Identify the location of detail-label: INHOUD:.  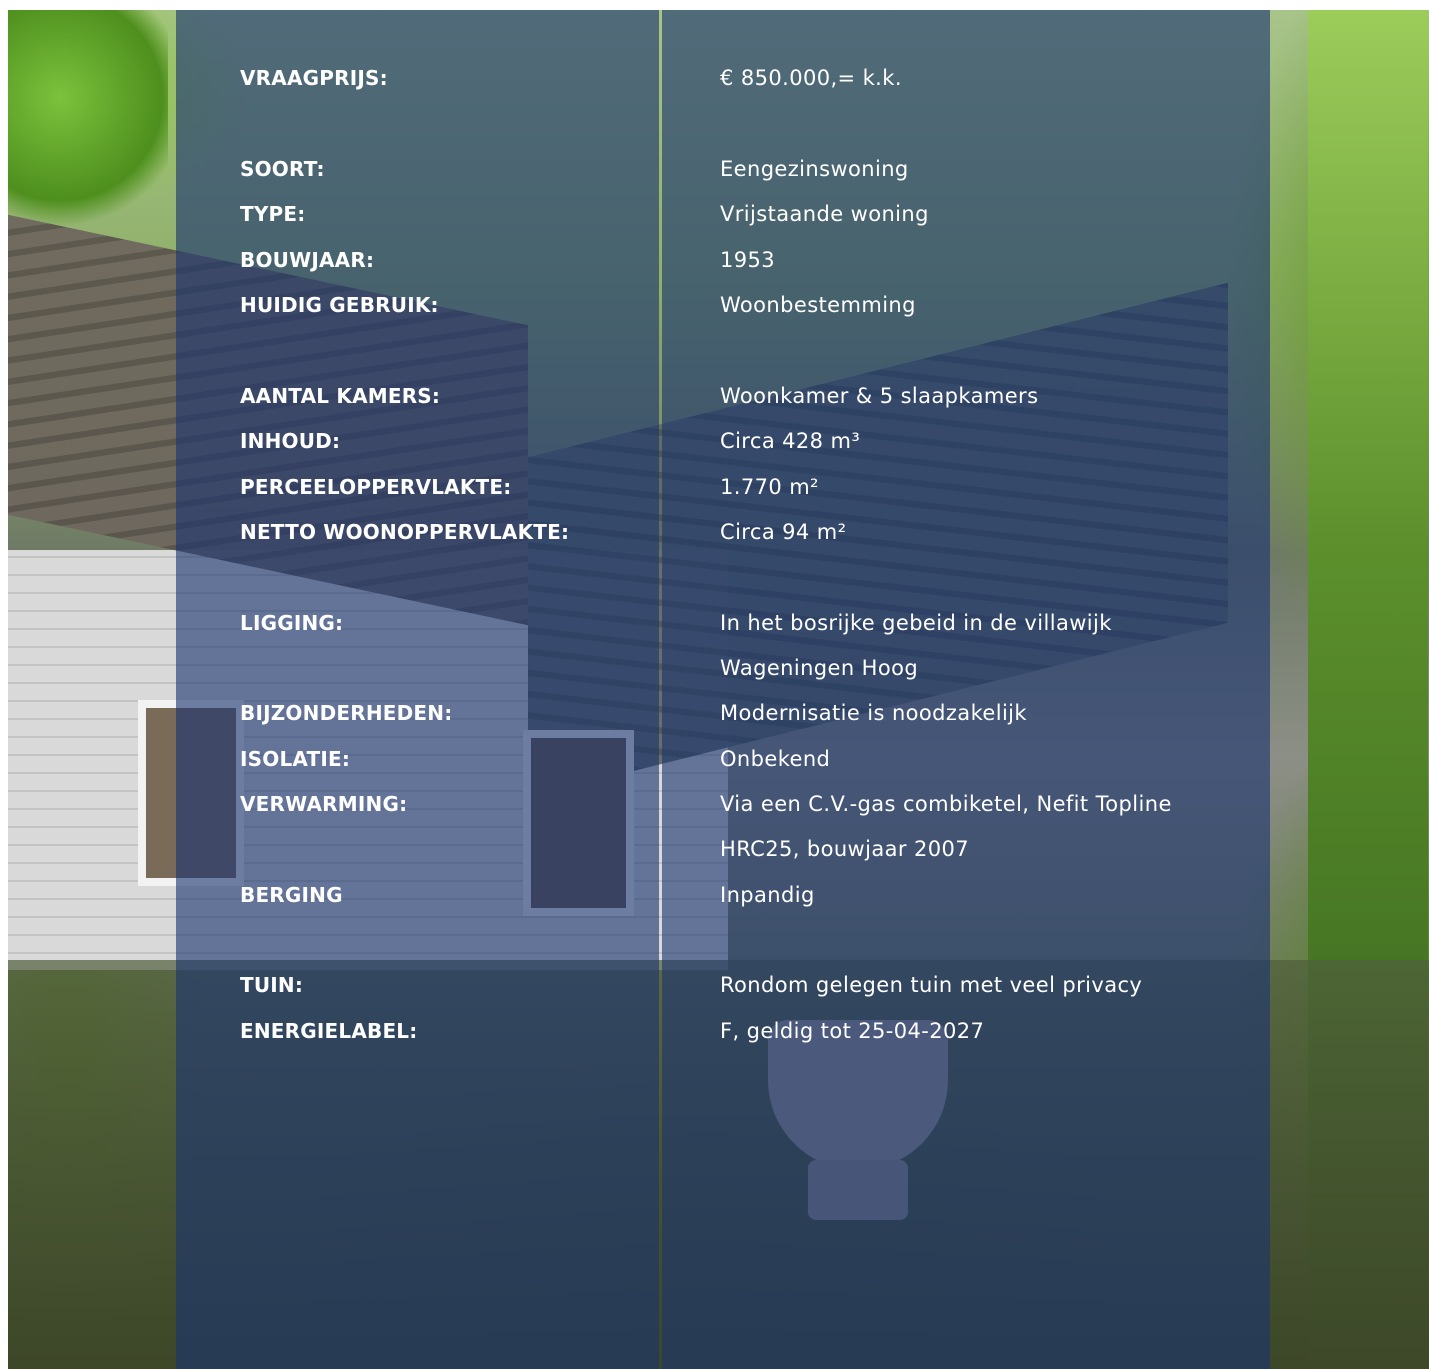
(290, 441).